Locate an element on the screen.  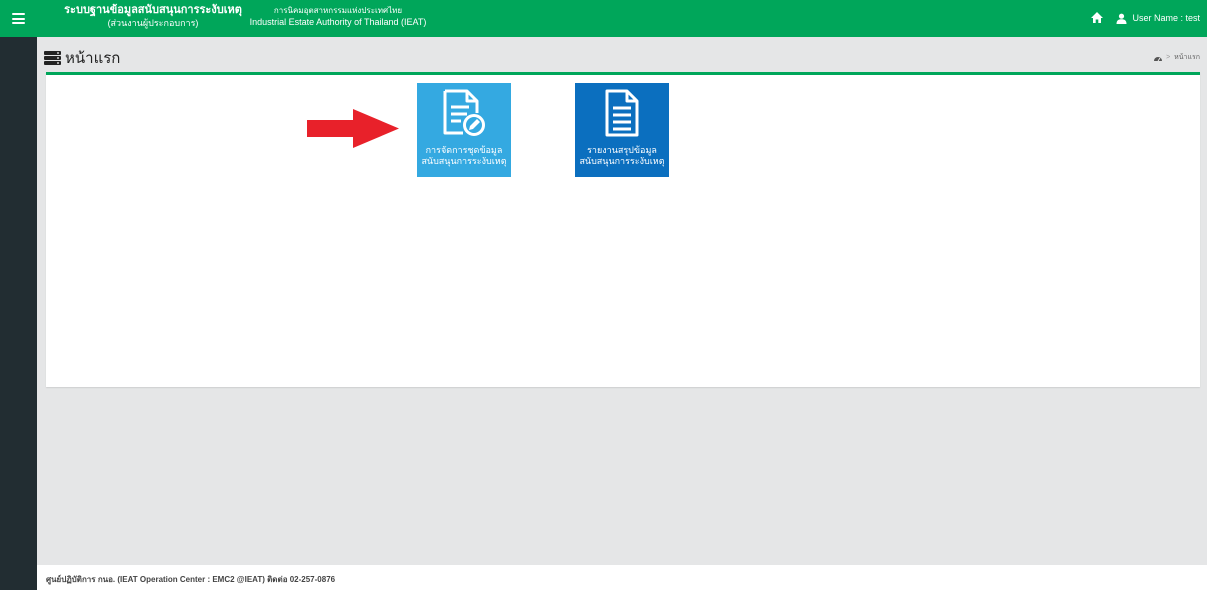
tile-manage-data-line2: สนับสนุนการระงับเหตุ is located at coordinates (464, 161).